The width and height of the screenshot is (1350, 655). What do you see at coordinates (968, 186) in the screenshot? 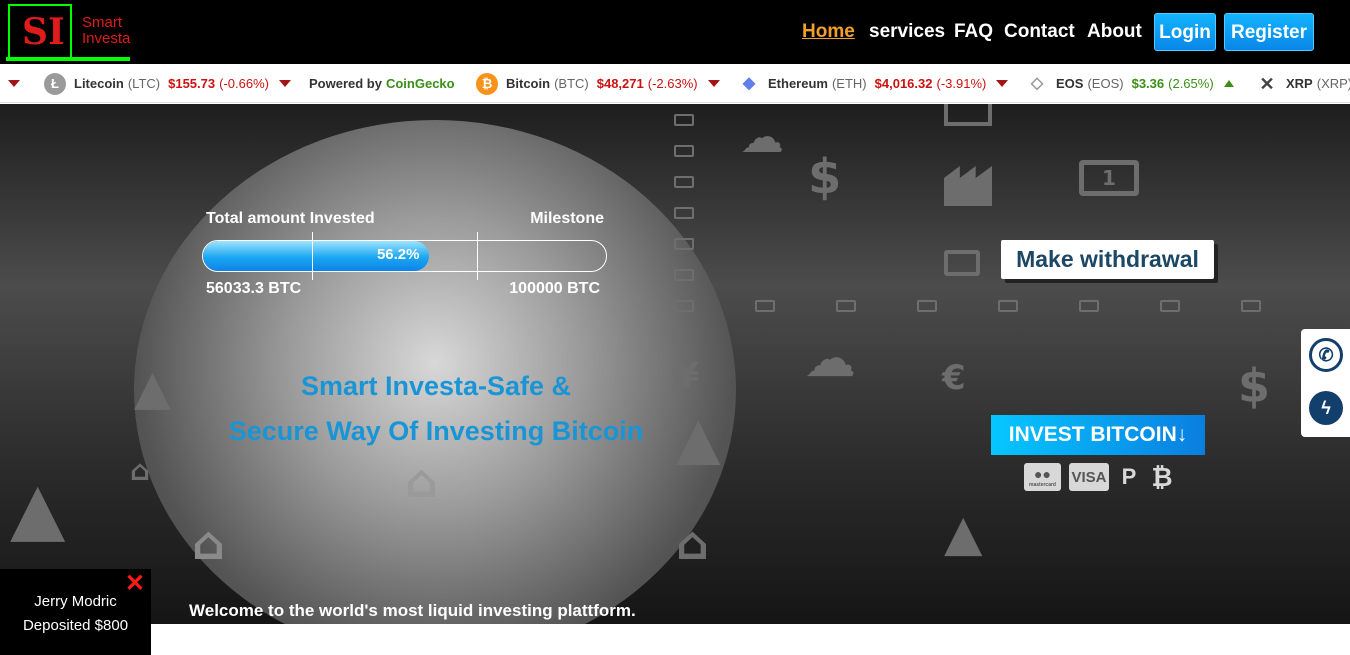
I see `factory-icon` at bounding box center [968, 186].